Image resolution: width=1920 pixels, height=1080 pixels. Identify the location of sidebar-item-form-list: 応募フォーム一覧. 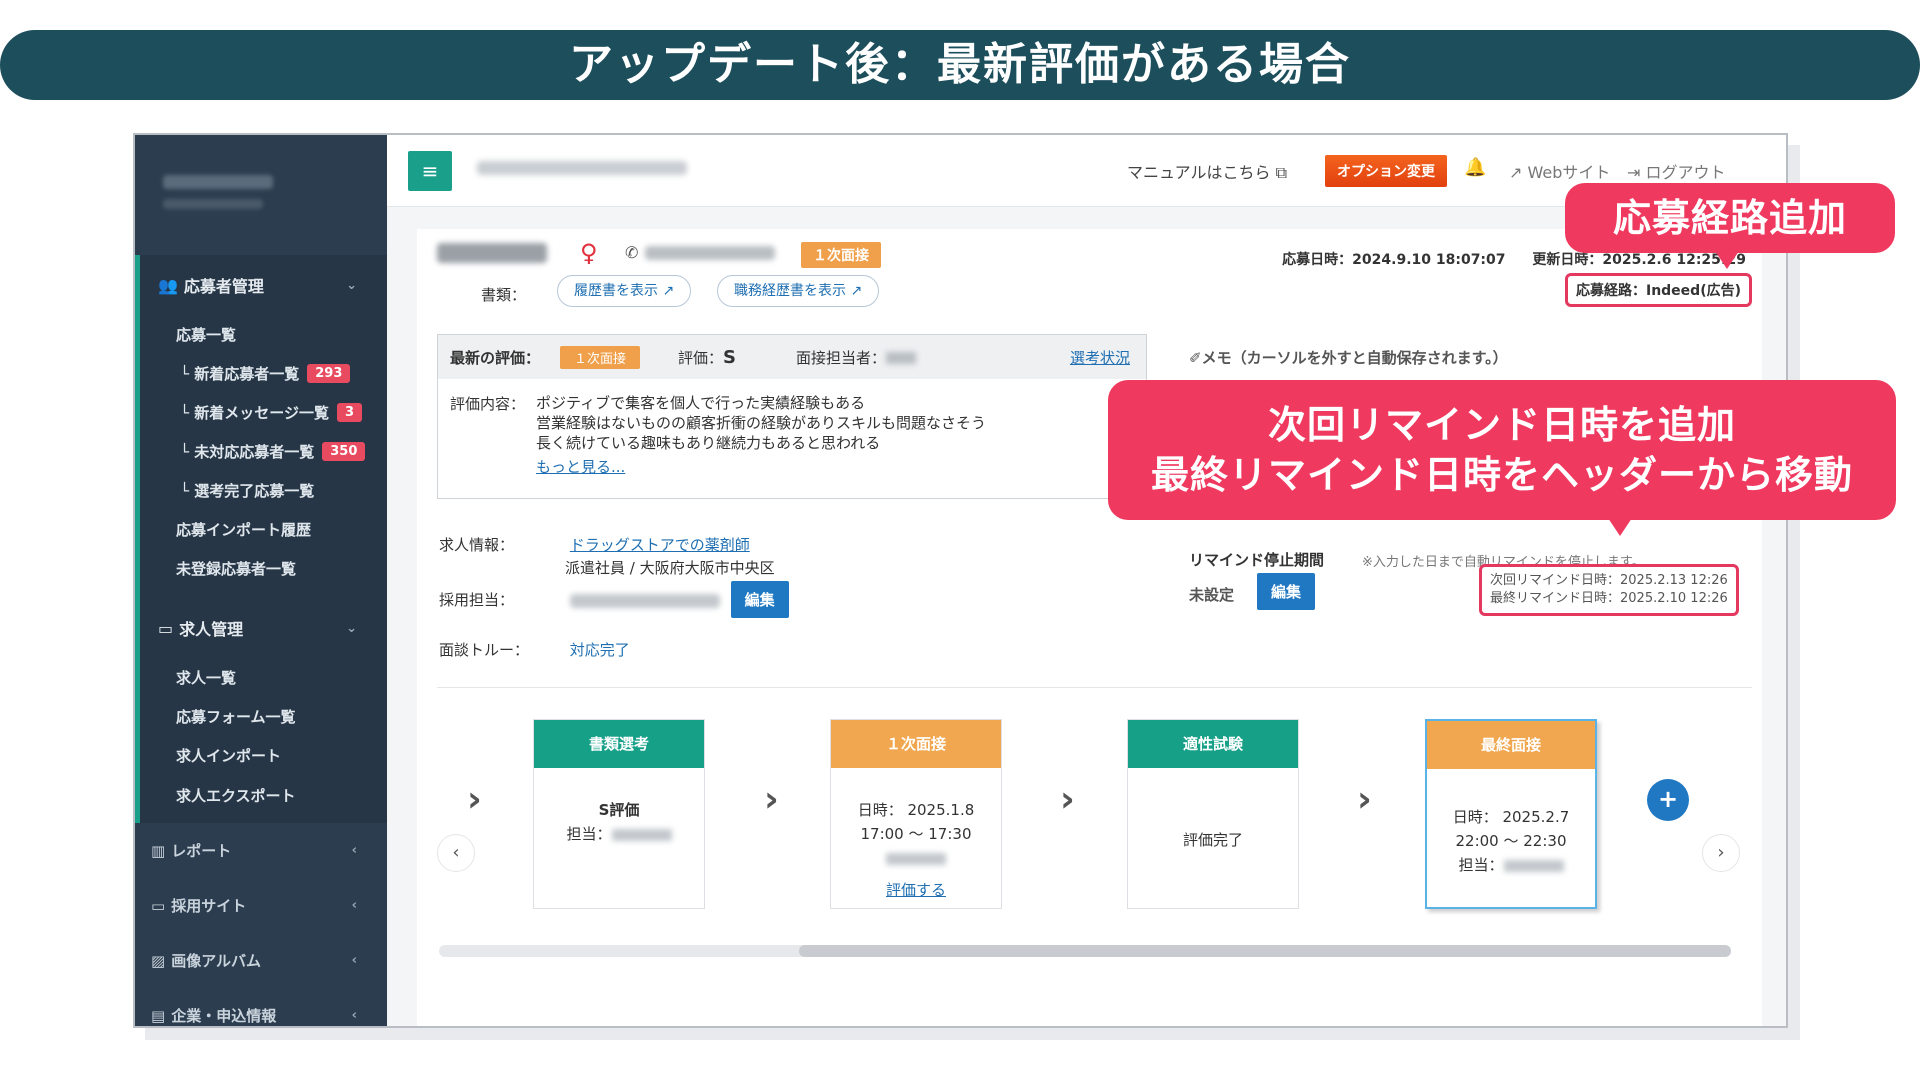
(263, 716).